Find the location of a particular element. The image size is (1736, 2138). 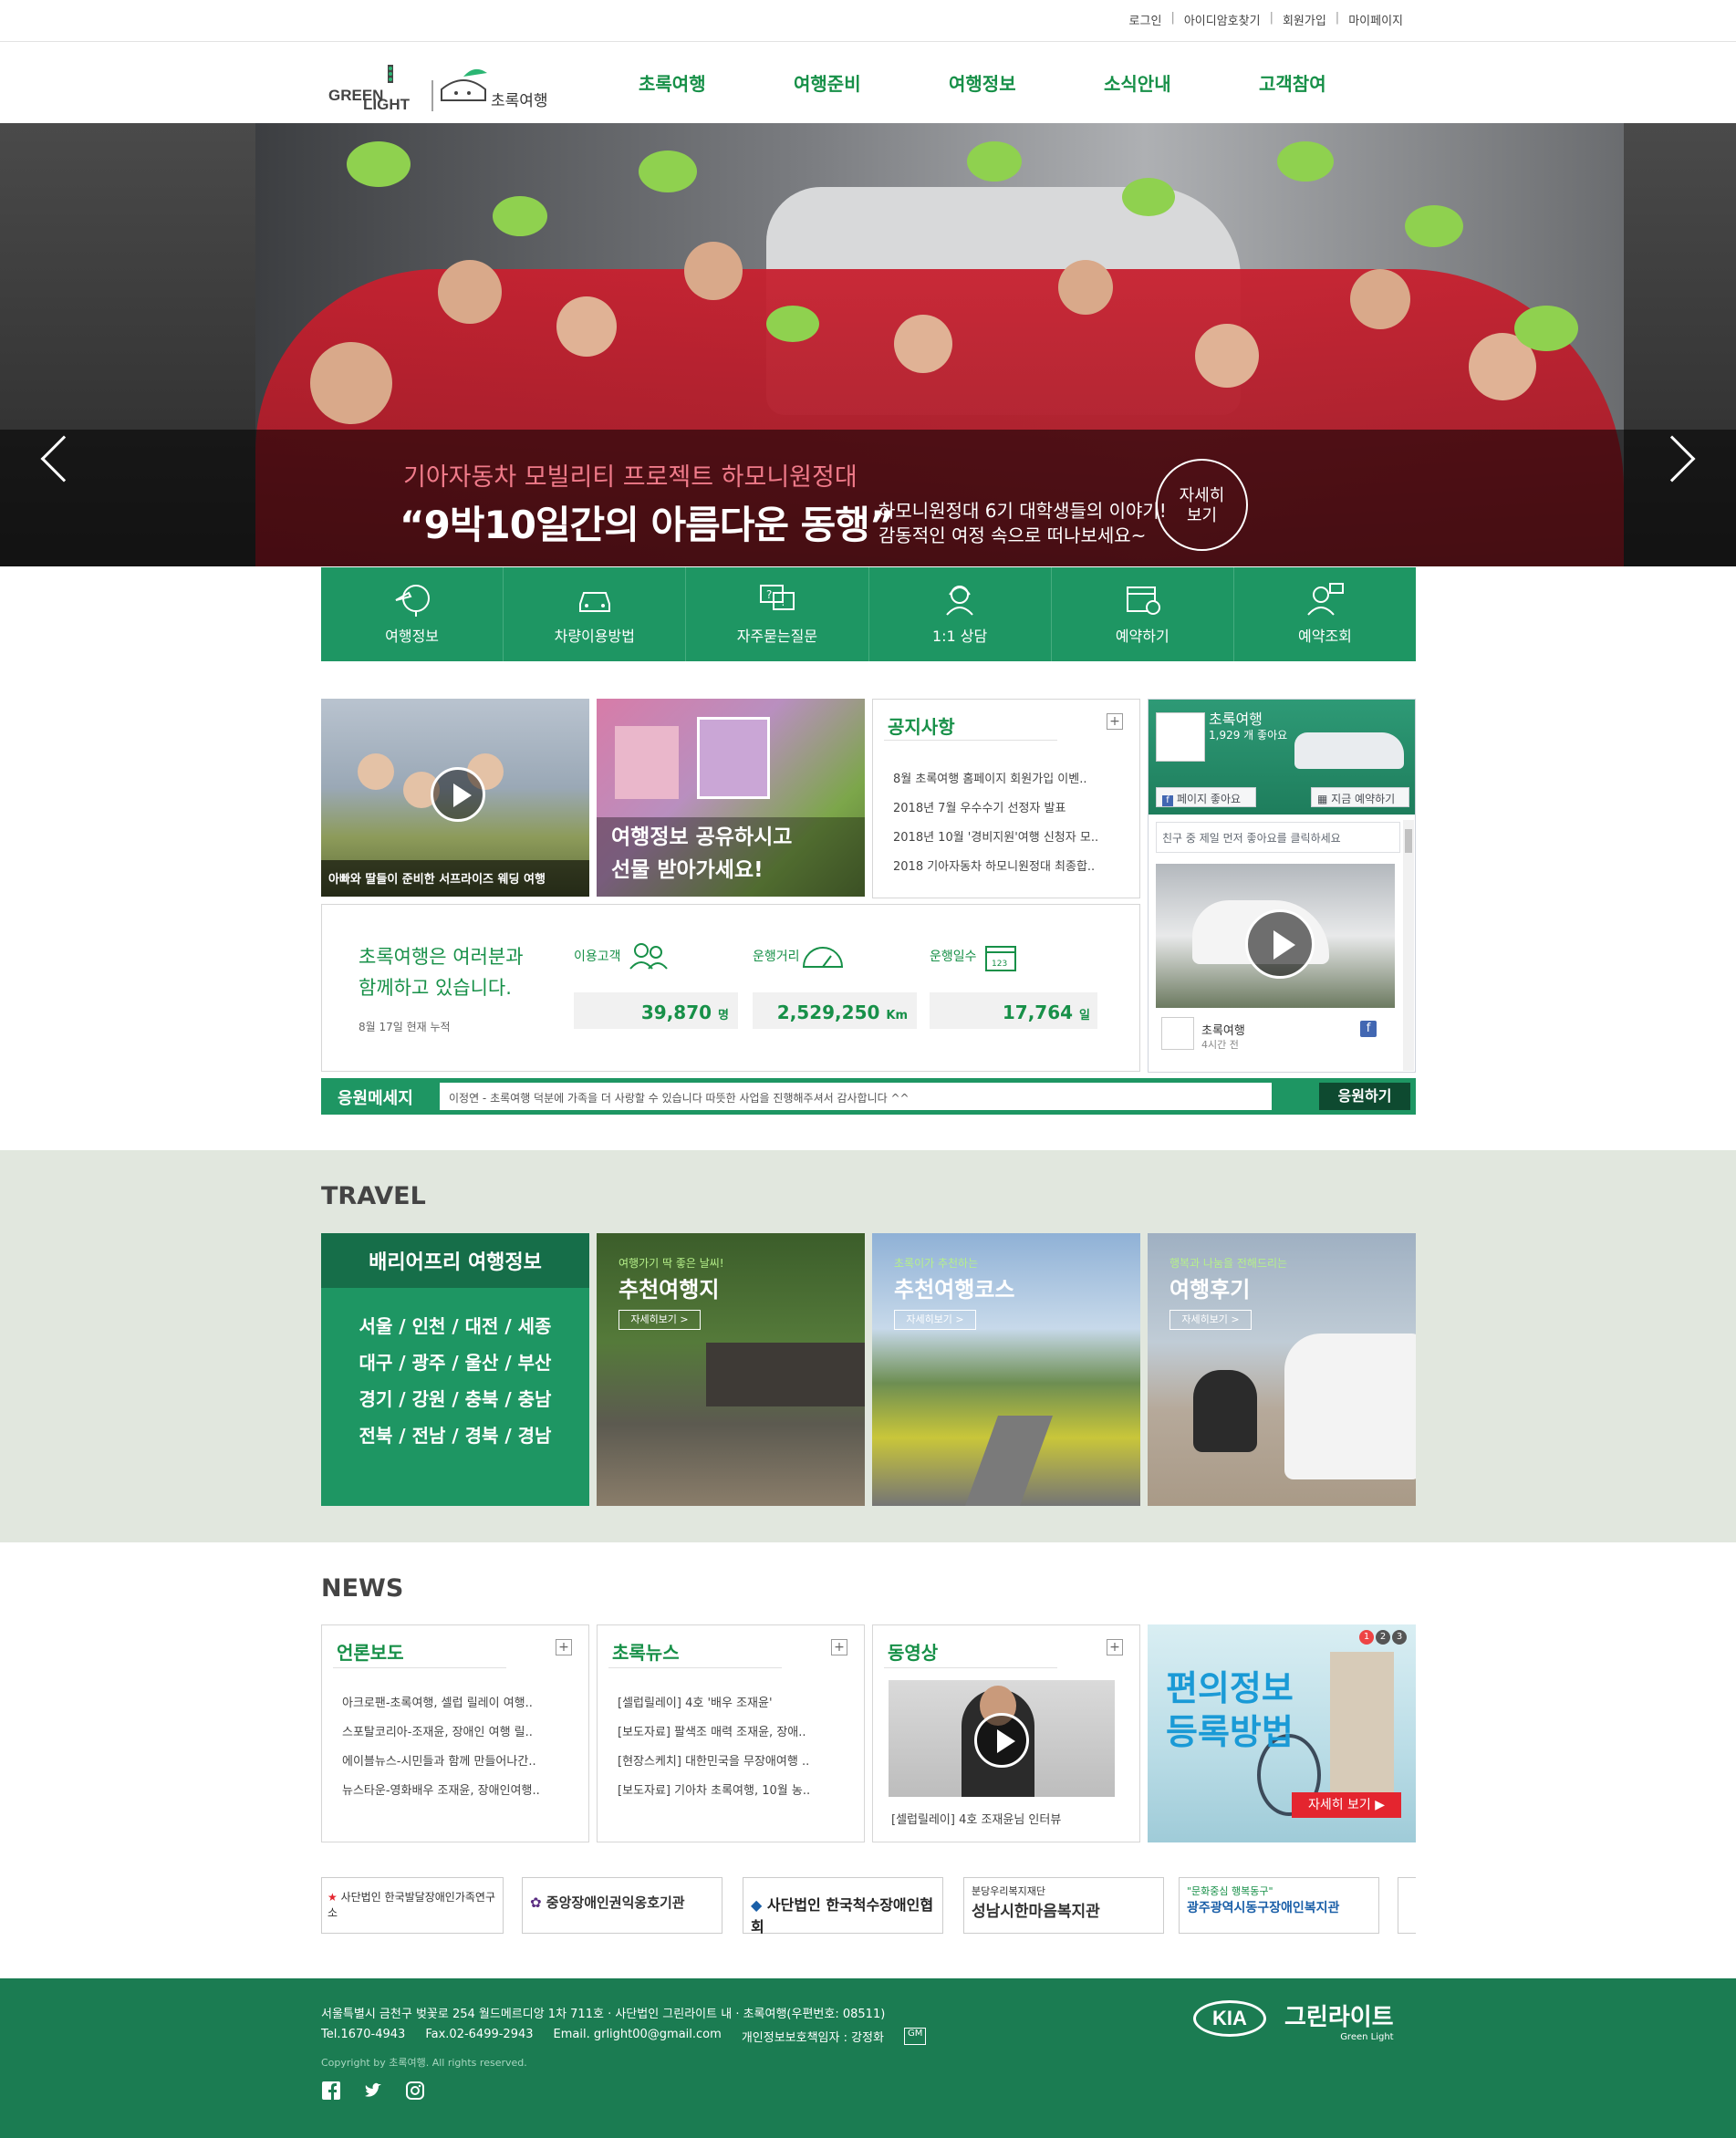

utility-links: 로그인 | 아이디암호찾기 | 회원가입 | 마이페이지 is located at coordinates (1265, 19).